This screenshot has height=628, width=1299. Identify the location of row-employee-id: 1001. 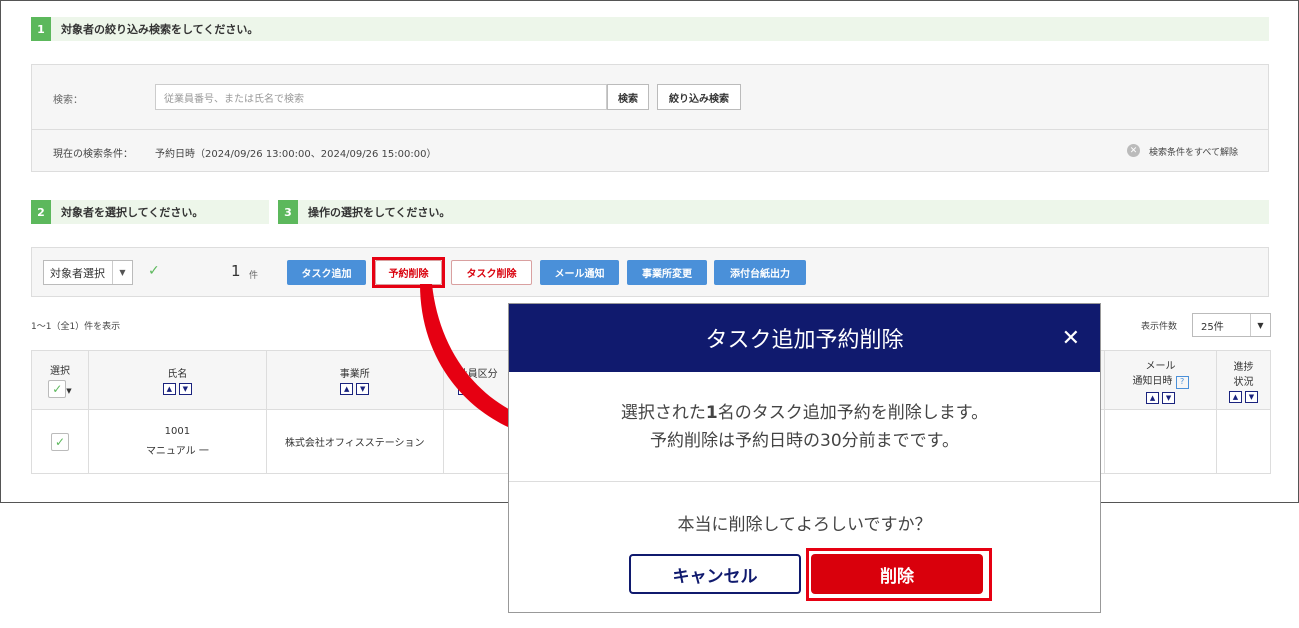
(177, 431).